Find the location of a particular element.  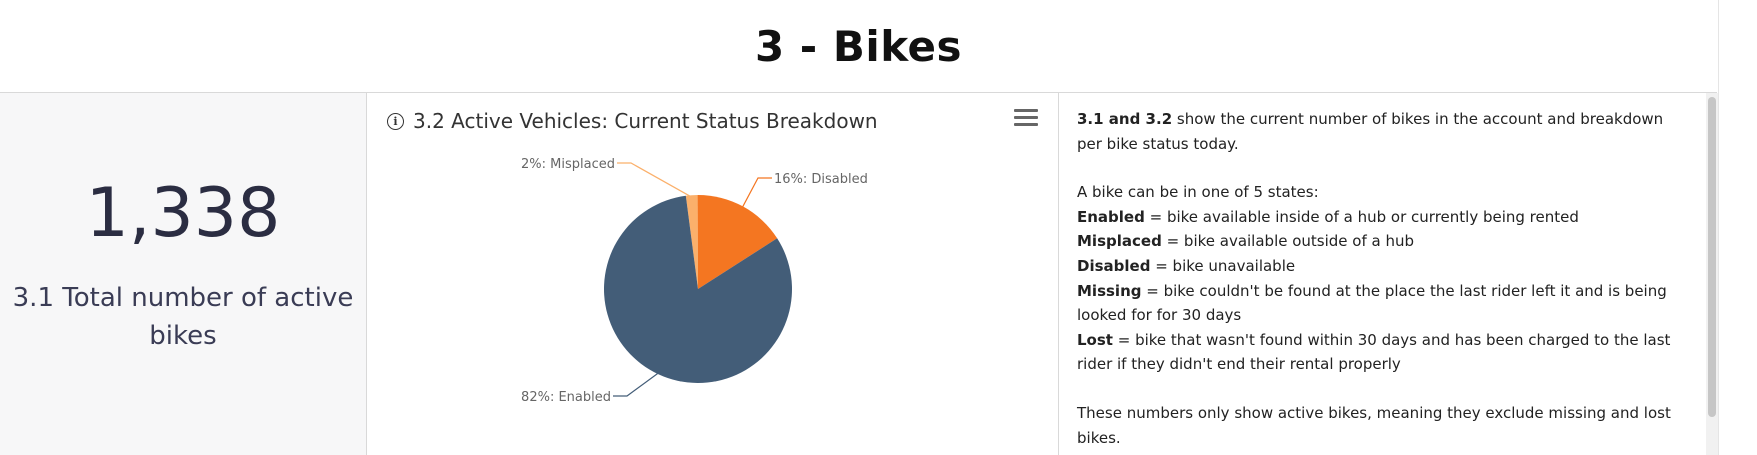

intro-bold: 3.1 and 3.2 is located at coordinates (1125, 119).